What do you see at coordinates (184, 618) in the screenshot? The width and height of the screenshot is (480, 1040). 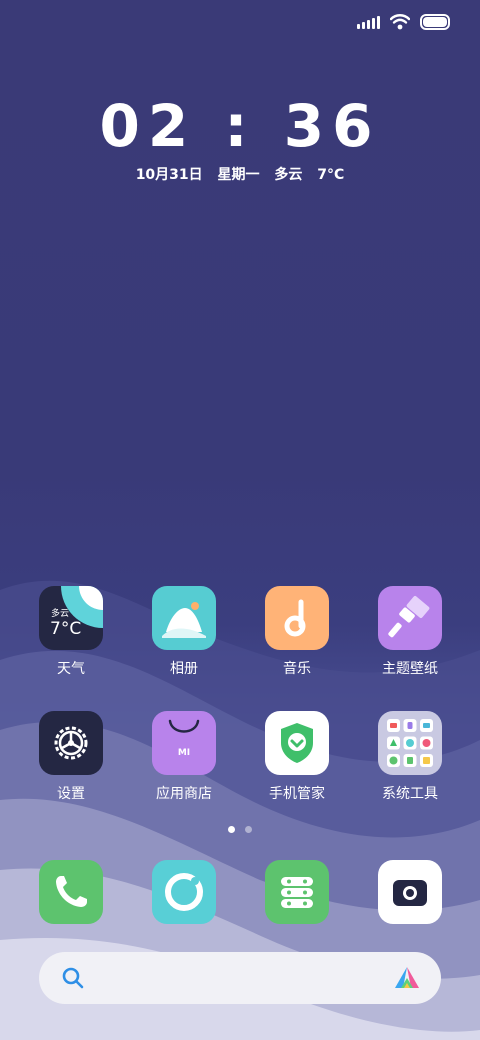 I see `gallery-icon` at bounding box center [184, 618].